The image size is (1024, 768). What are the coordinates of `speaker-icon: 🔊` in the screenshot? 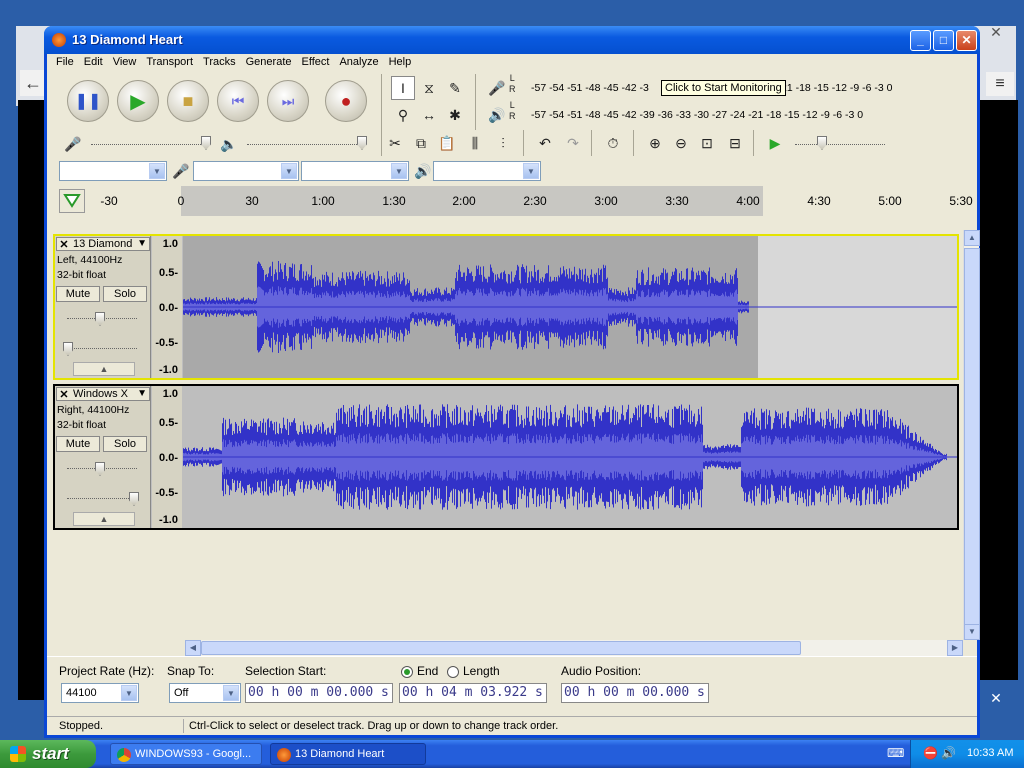 It's located at (497, 115).